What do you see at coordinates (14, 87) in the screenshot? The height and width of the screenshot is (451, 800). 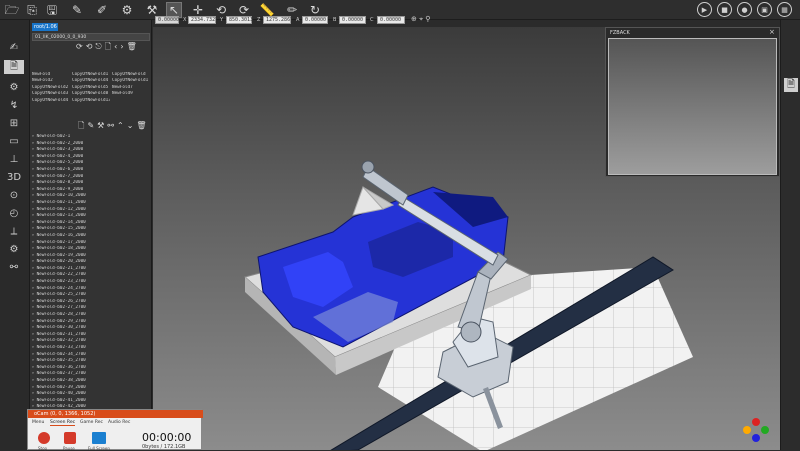 I see `robot-icon: ⚙` at bounding box center [14, 87].